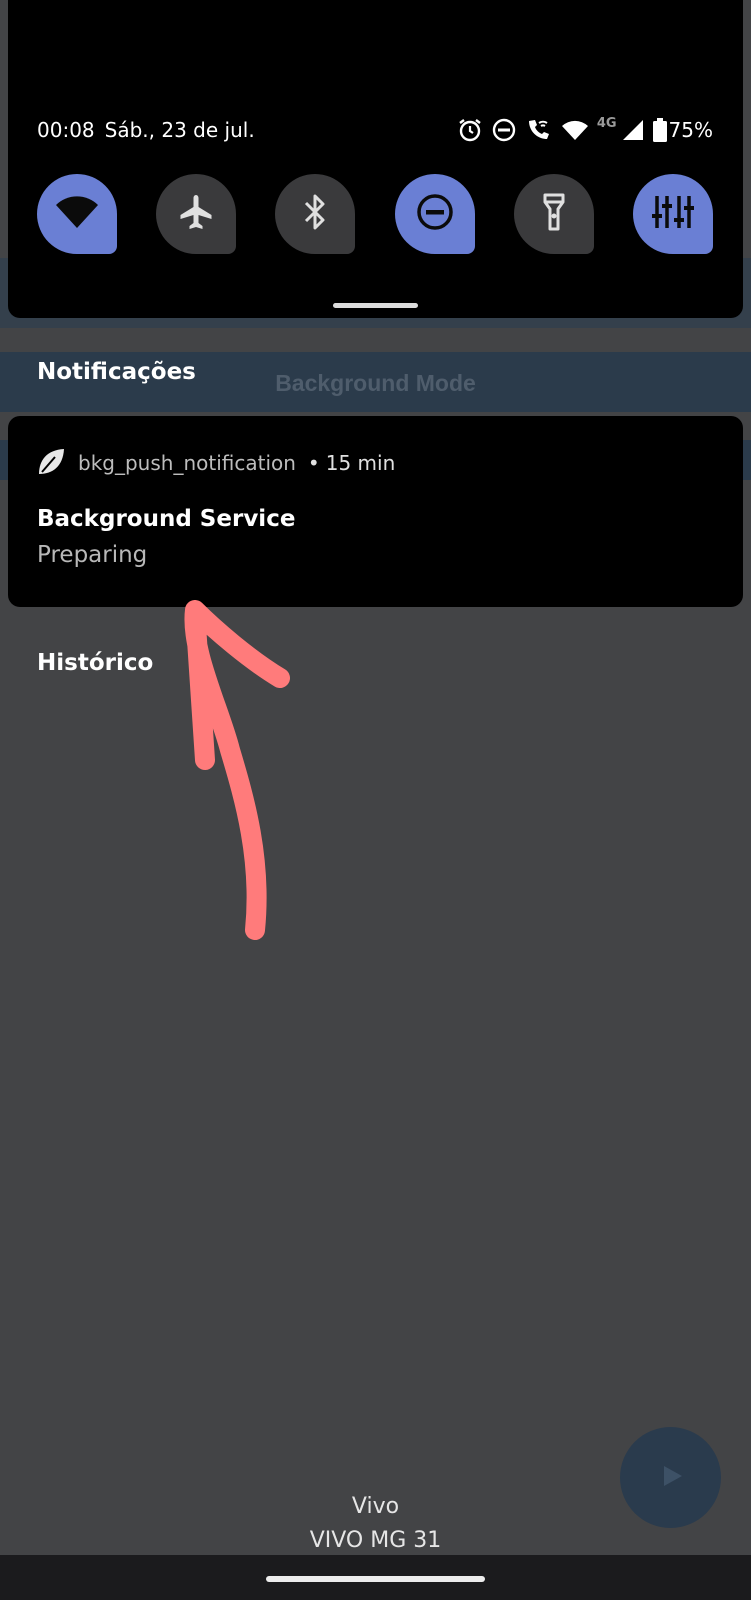 The height and width of the screenshot is (1600, 751). I want to click on annotation-arrow, so click(237, 770).